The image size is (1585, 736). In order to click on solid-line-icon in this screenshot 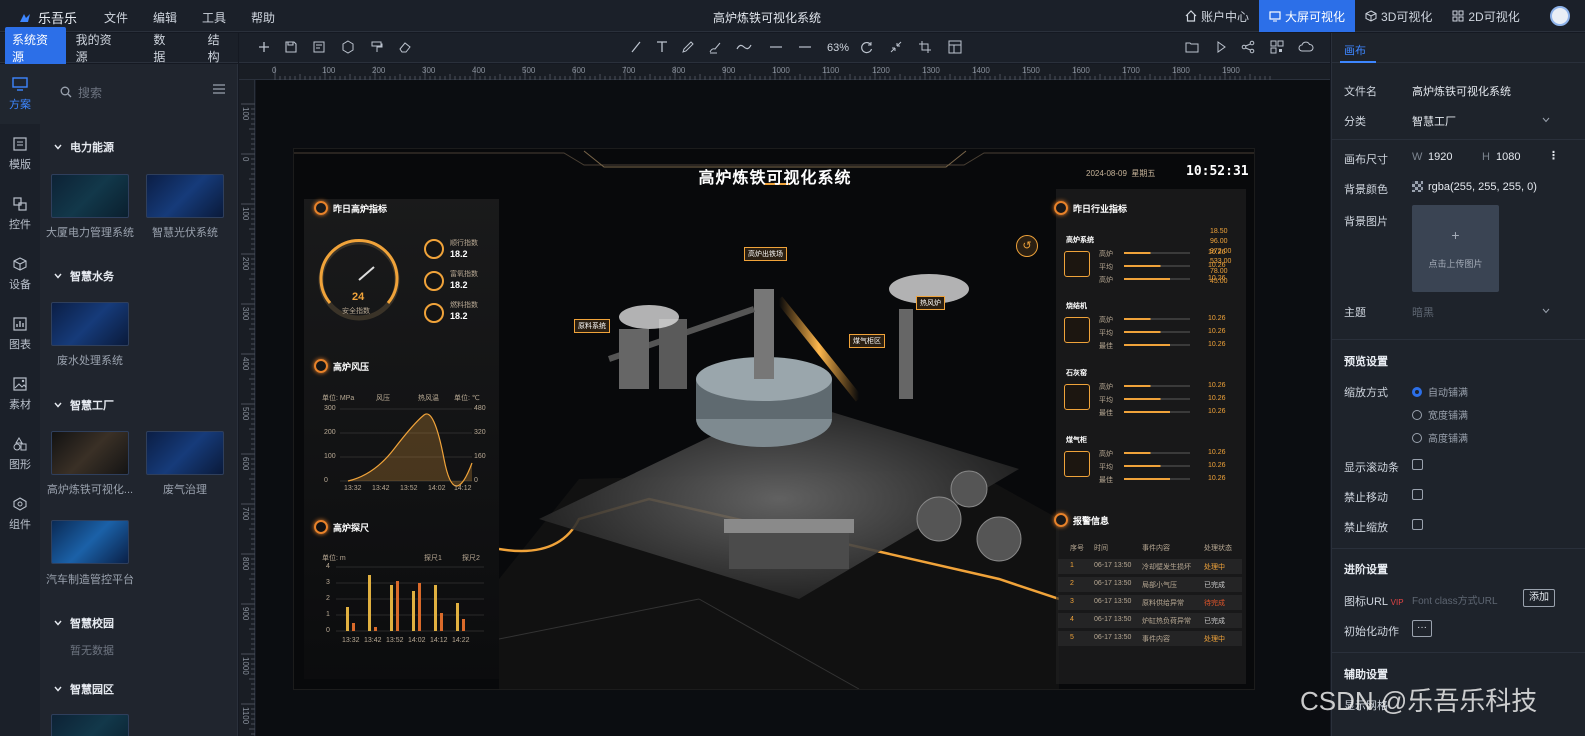, I will do `click(776, 47)`.